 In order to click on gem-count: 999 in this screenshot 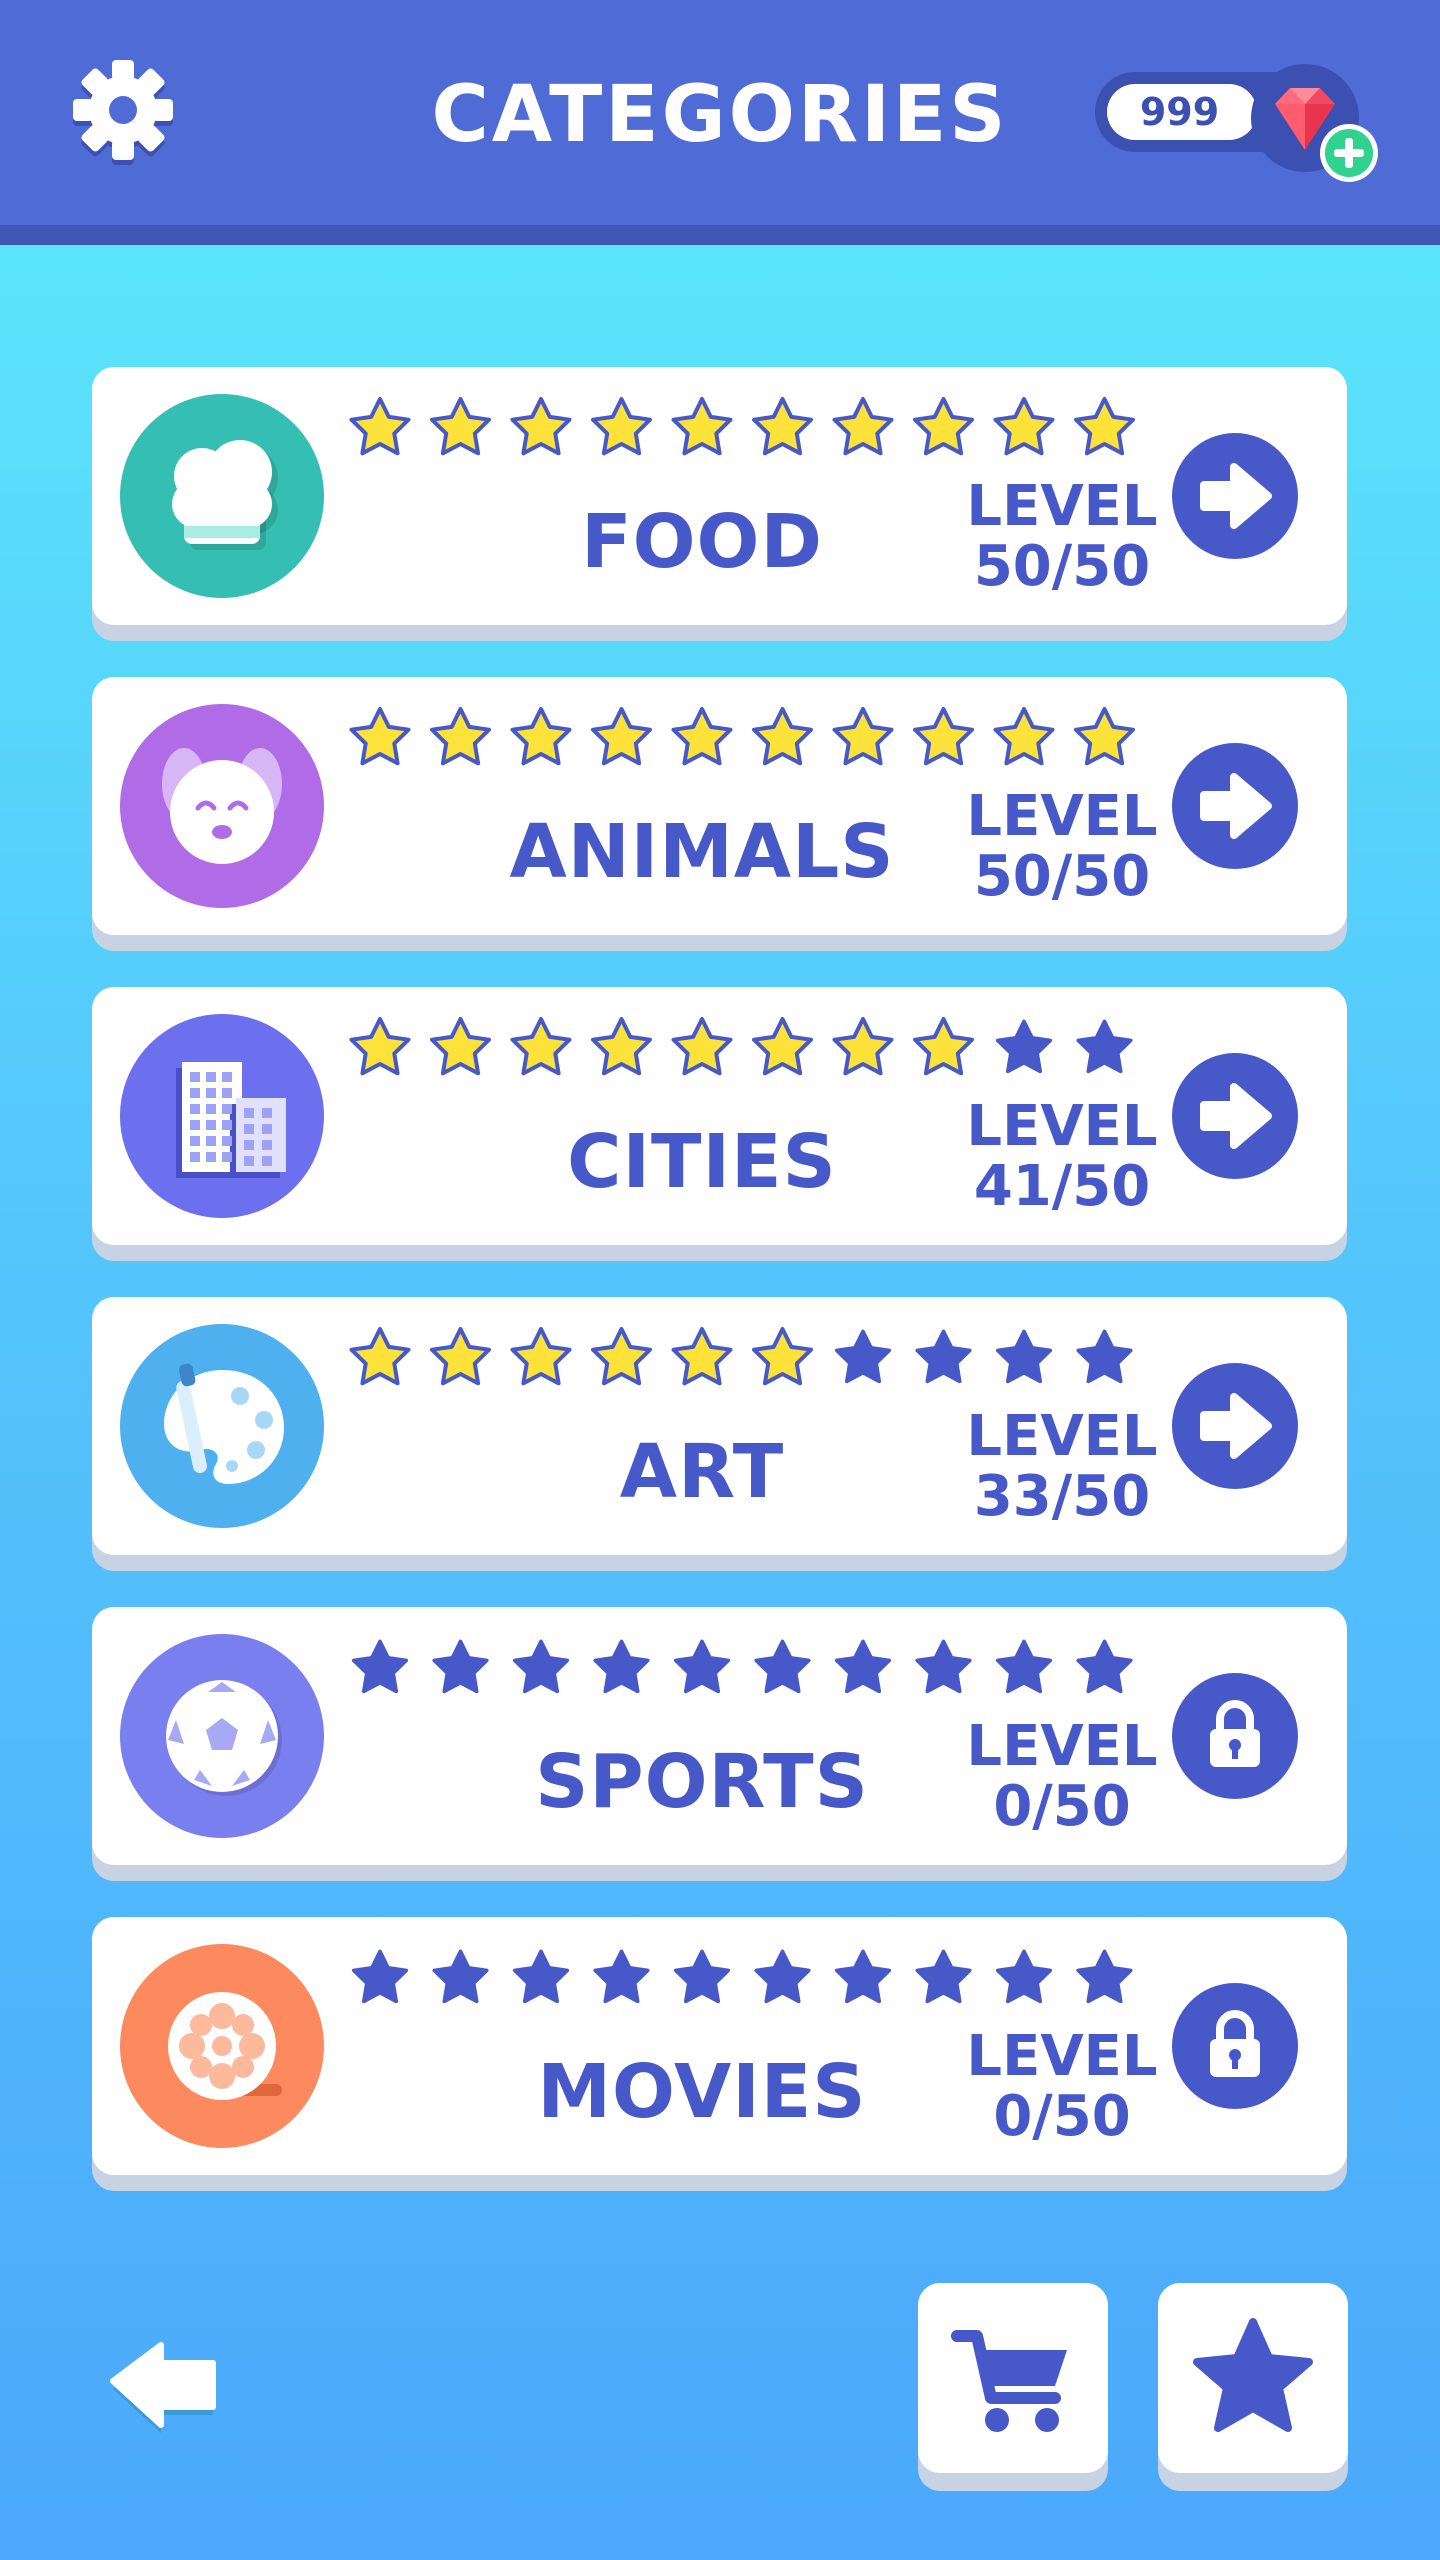, I will do `click(1179, 112)`.